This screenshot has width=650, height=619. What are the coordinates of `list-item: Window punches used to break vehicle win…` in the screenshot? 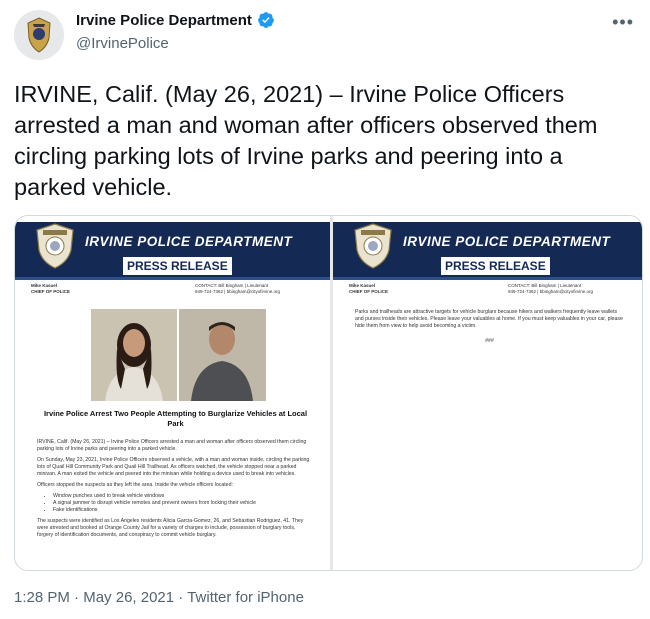 It's located at (182, 496).